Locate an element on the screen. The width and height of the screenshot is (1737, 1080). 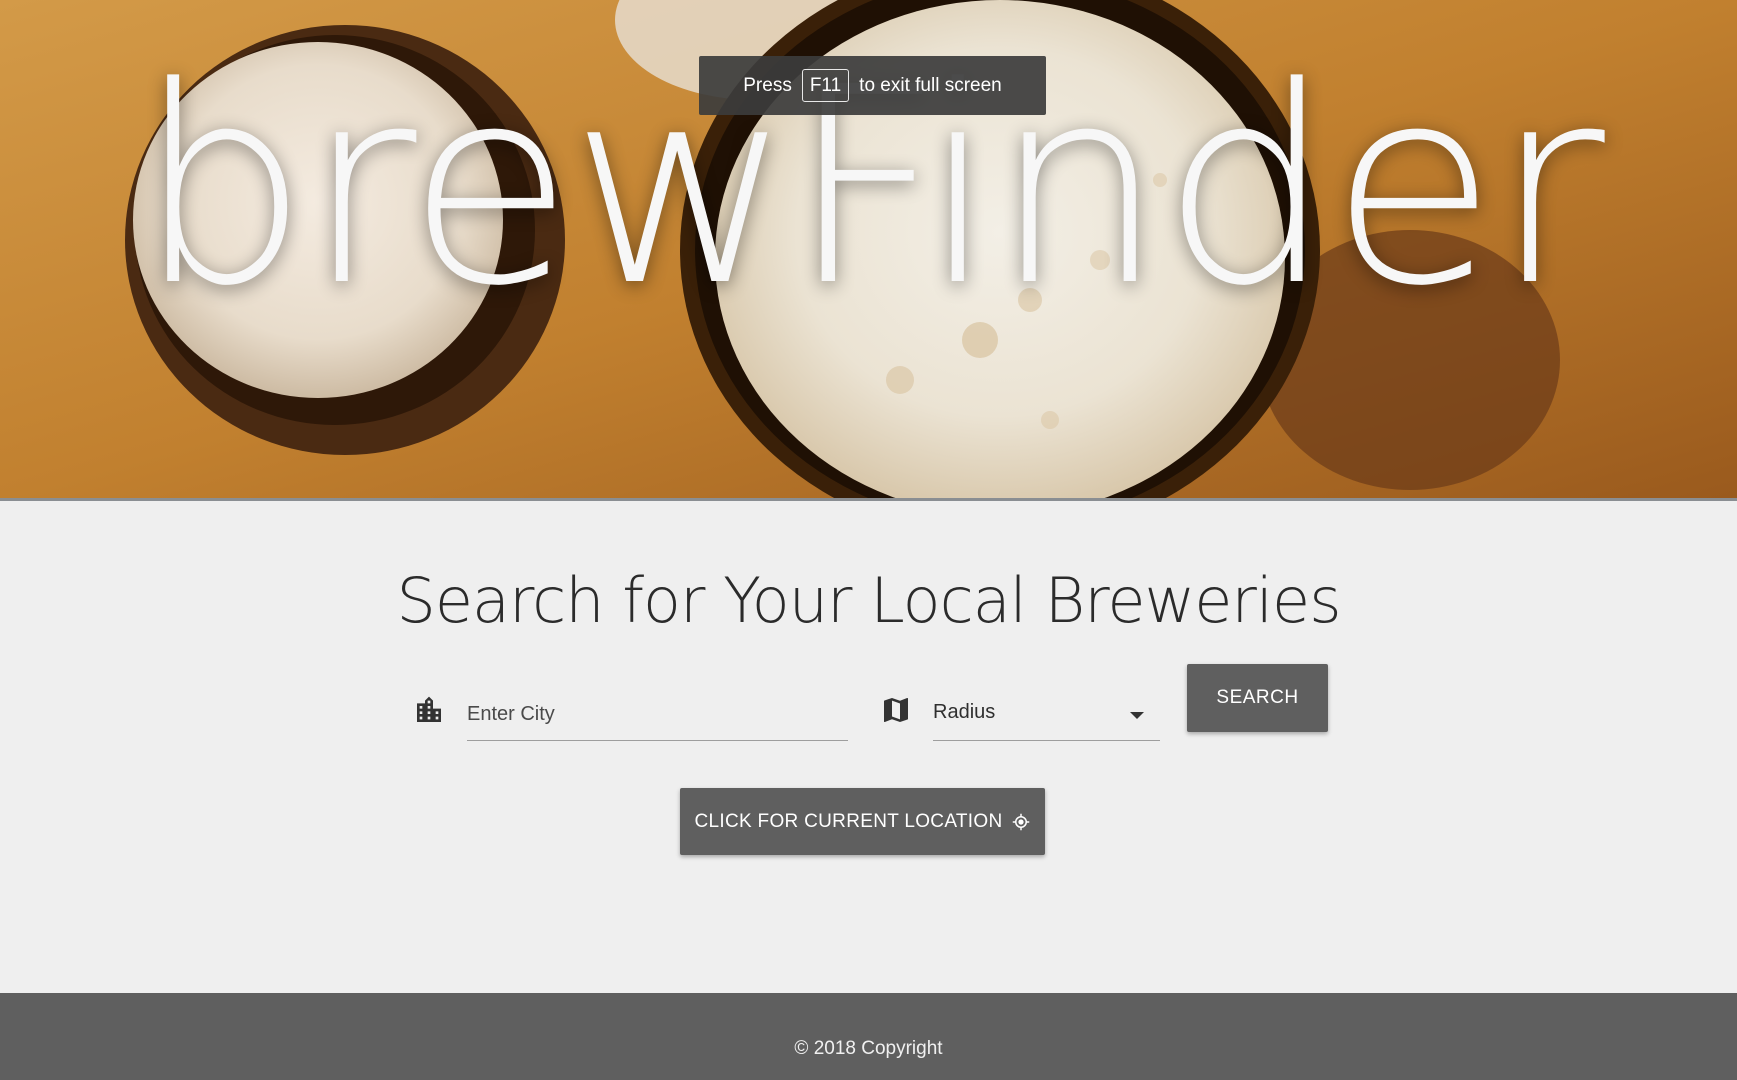
city-input is located at coordinates (657, 714).